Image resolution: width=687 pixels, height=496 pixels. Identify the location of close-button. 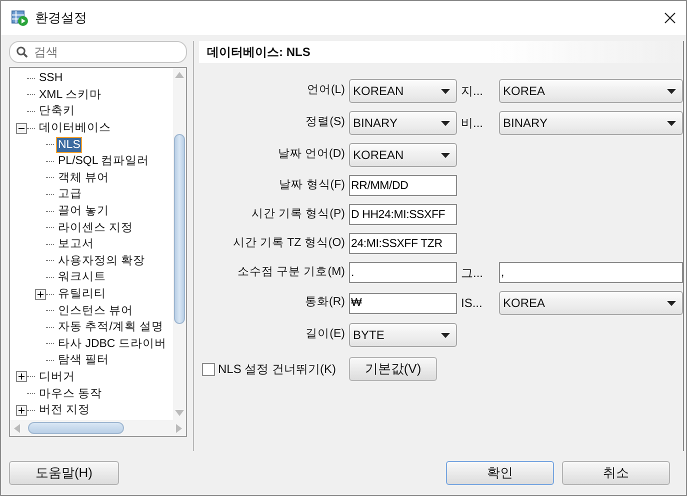
(670, 18).